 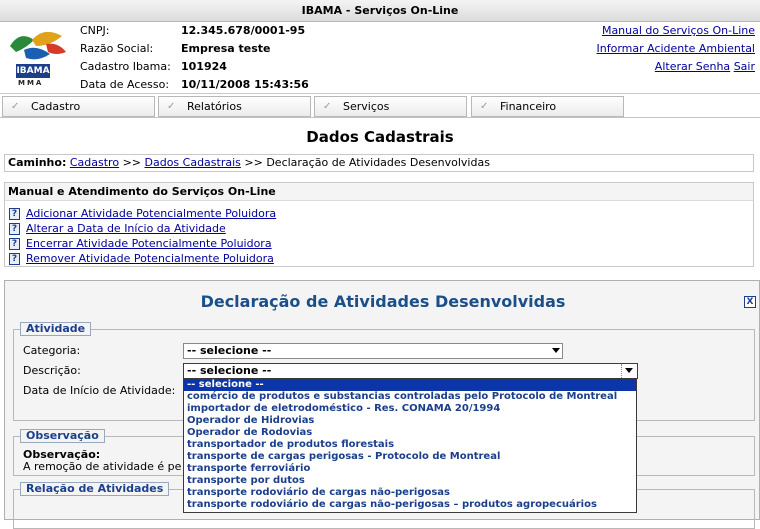 What do you see at coordinates (678, 30) in the screenshot?
I see `manual-link: Manual do Serviços On-Line` at bounding box center [678, 30].